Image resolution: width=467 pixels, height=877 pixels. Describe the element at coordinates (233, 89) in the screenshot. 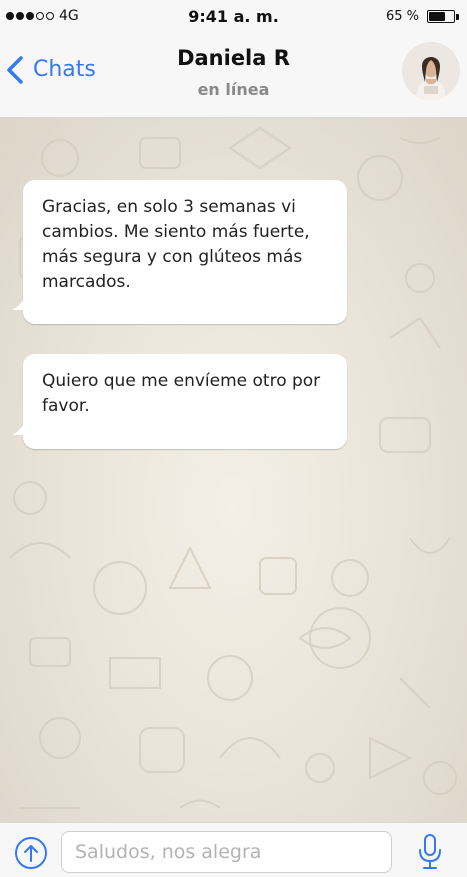

I see `contact-status: en línea` at that location.